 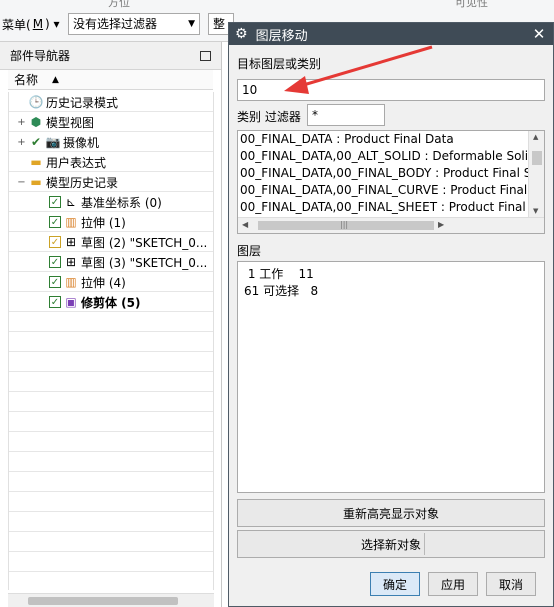 I want to click on tree-node-history-mode: 🕒 历史记录模式, so click(x=67, y=102).